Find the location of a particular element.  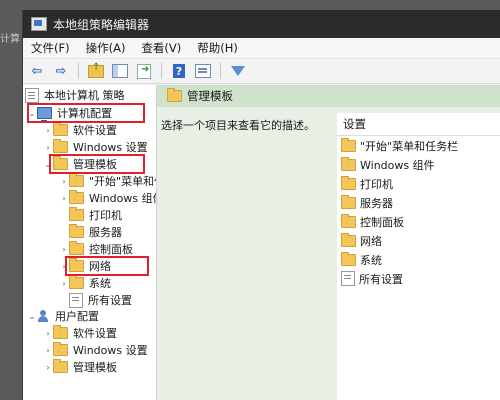

list-item-label: 网络 is located at coordinates (371, 241).